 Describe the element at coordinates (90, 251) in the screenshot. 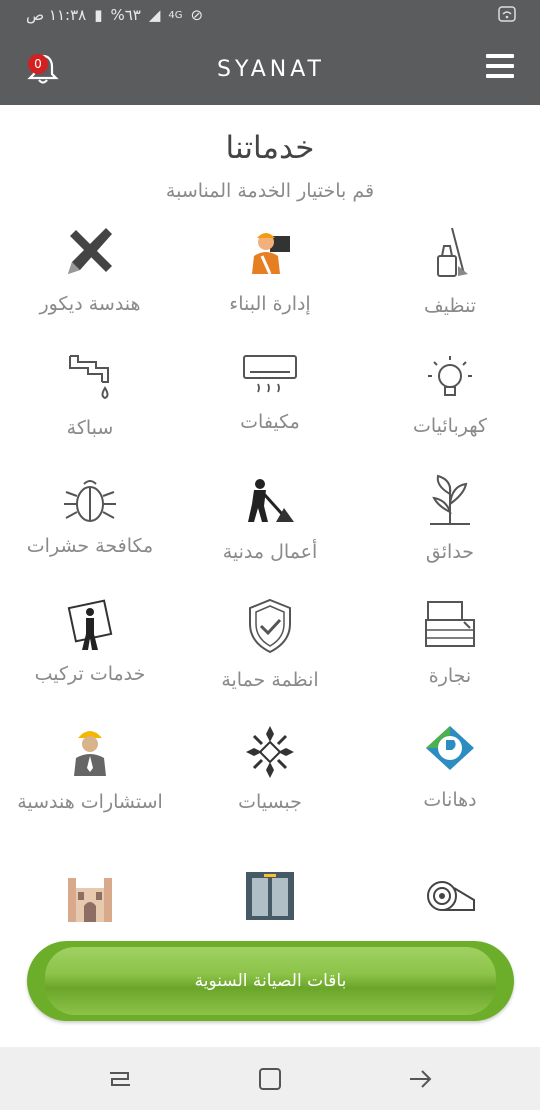

I see `ruler-pencil-icon` at that location.